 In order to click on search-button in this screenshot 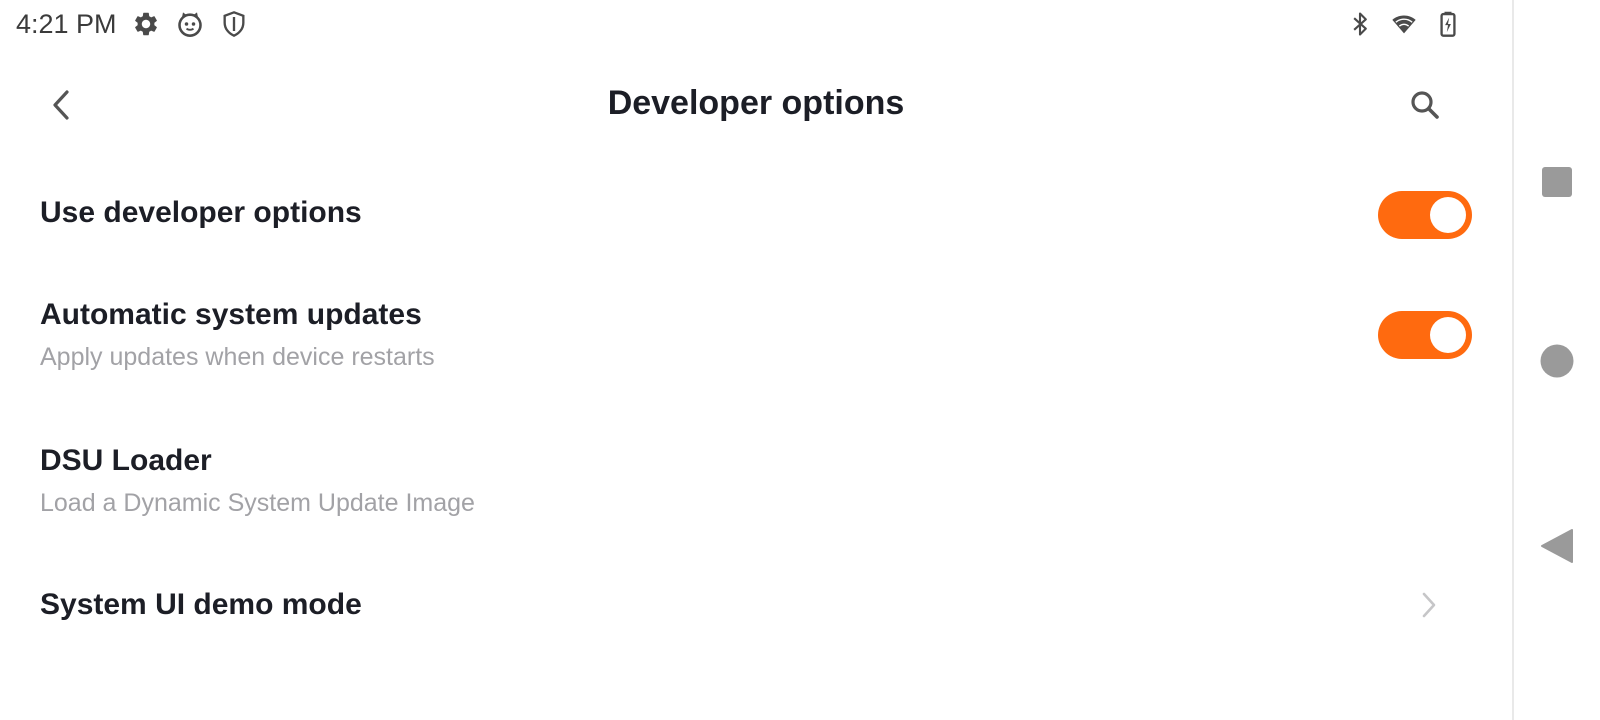, I will do `click(1425, 105)`.